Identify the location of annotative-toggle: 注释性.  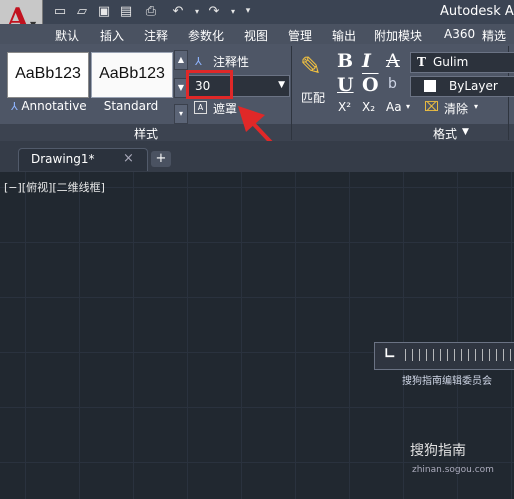
(231, 61).